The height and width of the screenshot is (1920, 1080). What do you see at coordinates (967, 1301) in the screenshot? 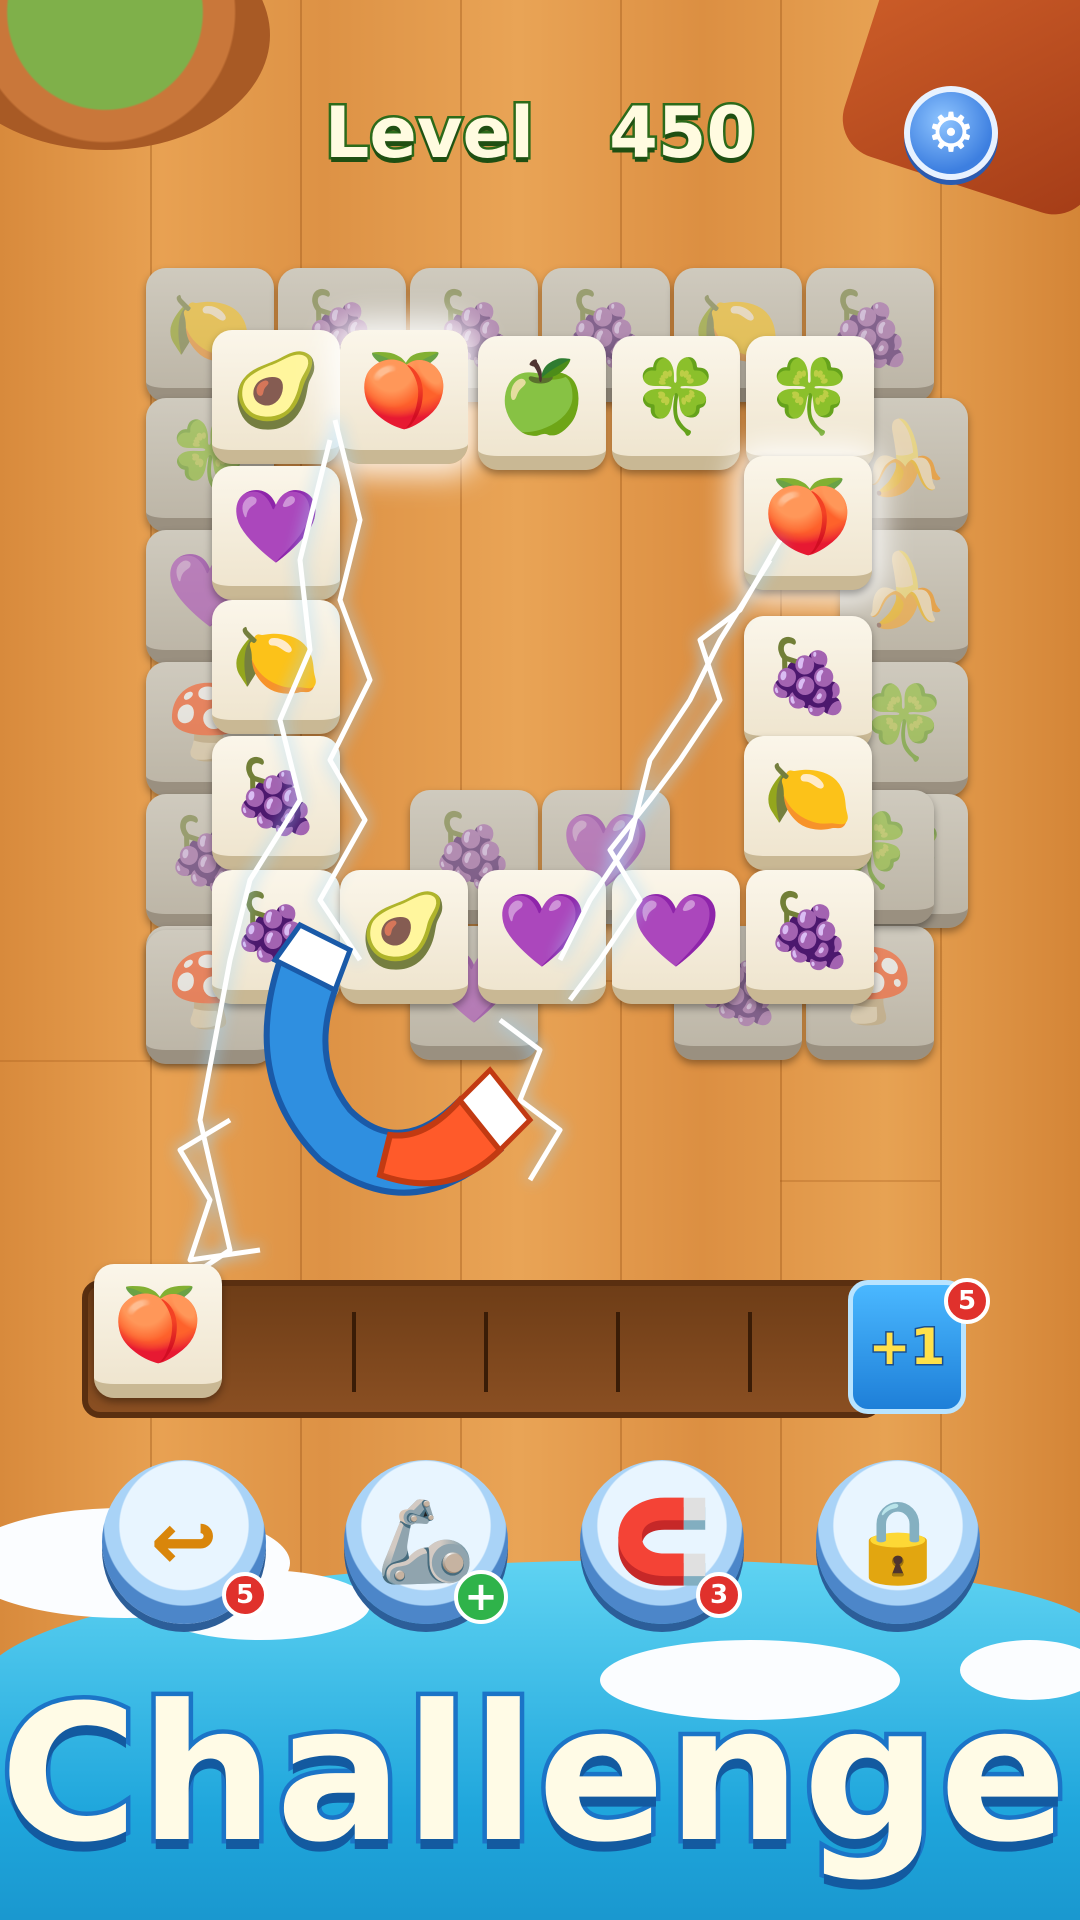
I see `add-slot-count-badge: 5` at bounding box center [967, 1301].